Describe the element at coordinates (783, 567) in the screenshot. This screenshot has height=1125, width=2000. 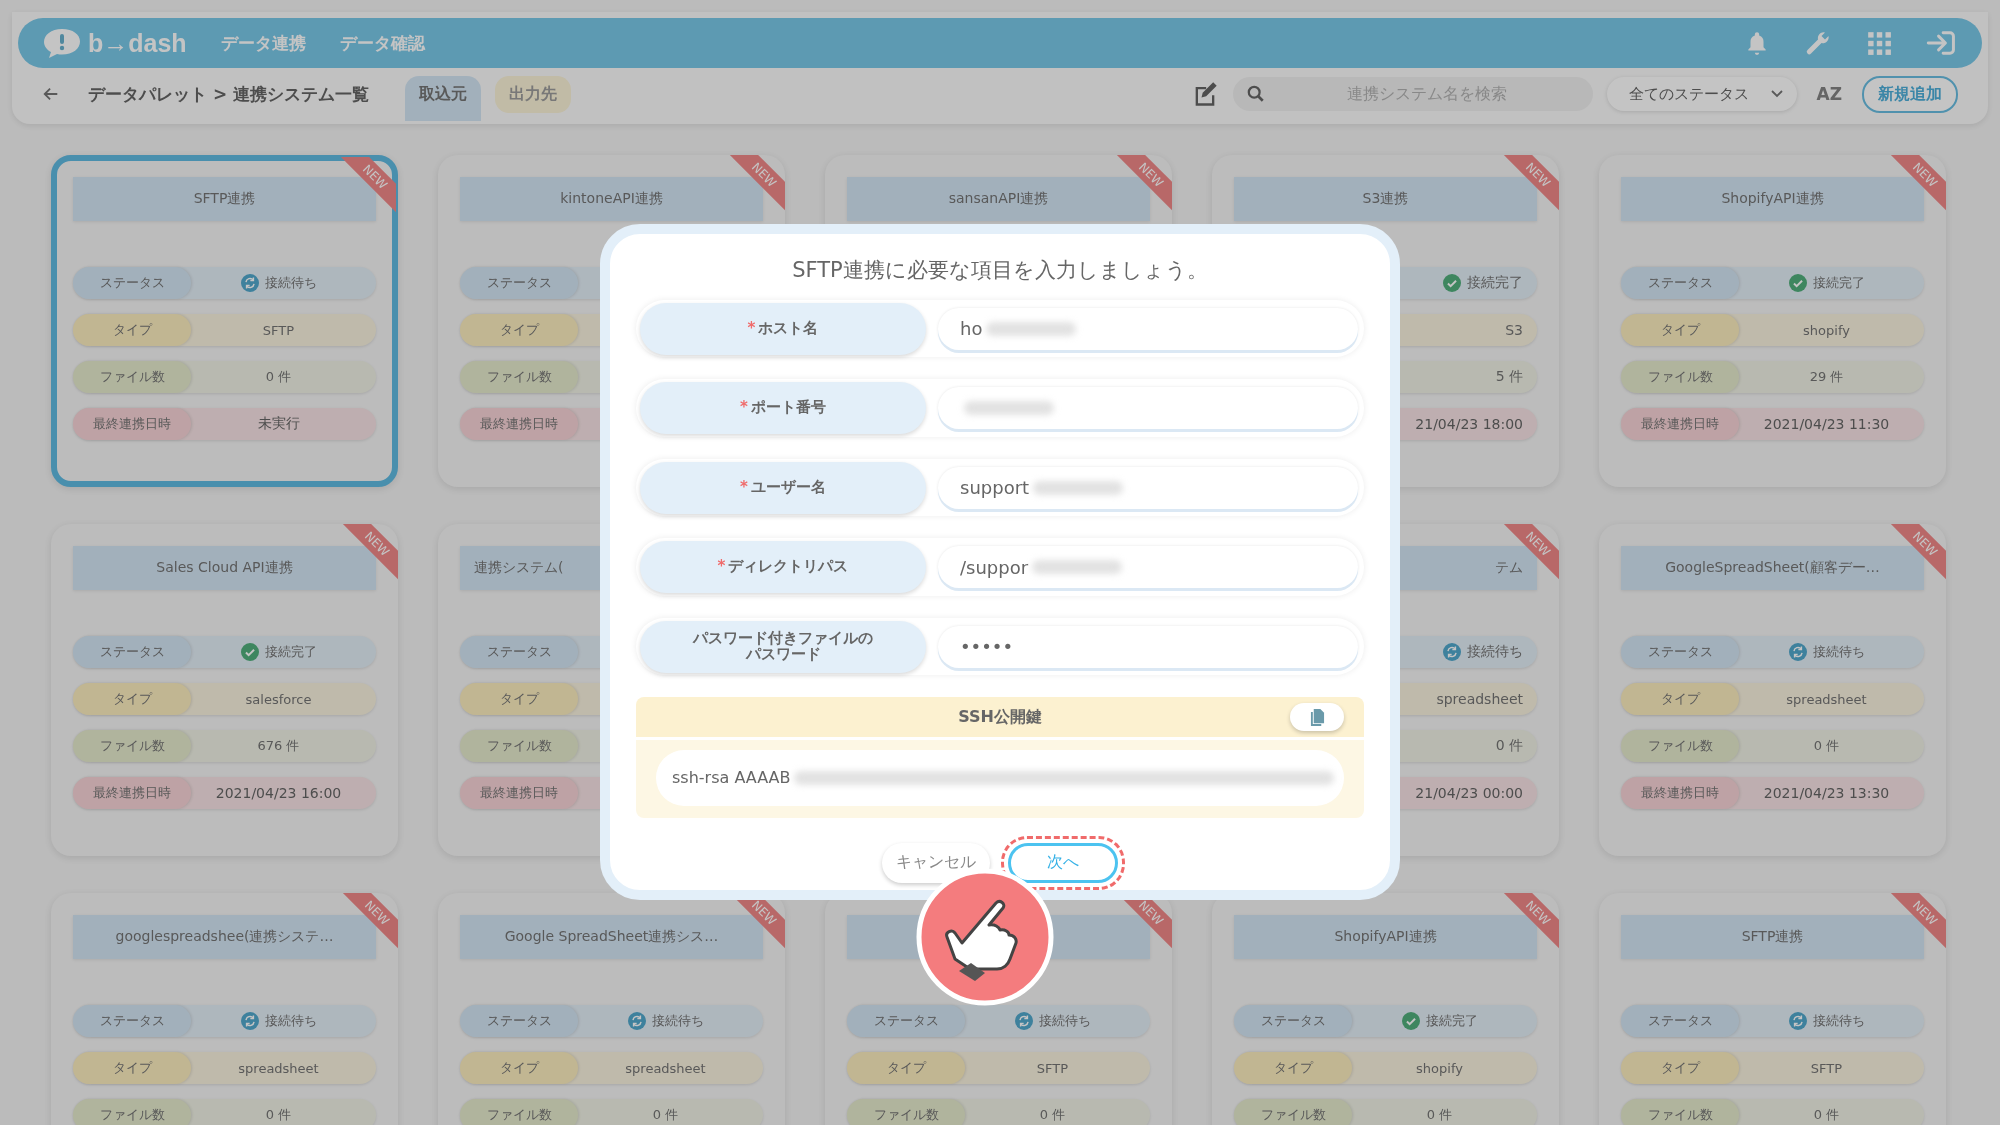
I see `field-label: * ディレクトリパス` at that location.